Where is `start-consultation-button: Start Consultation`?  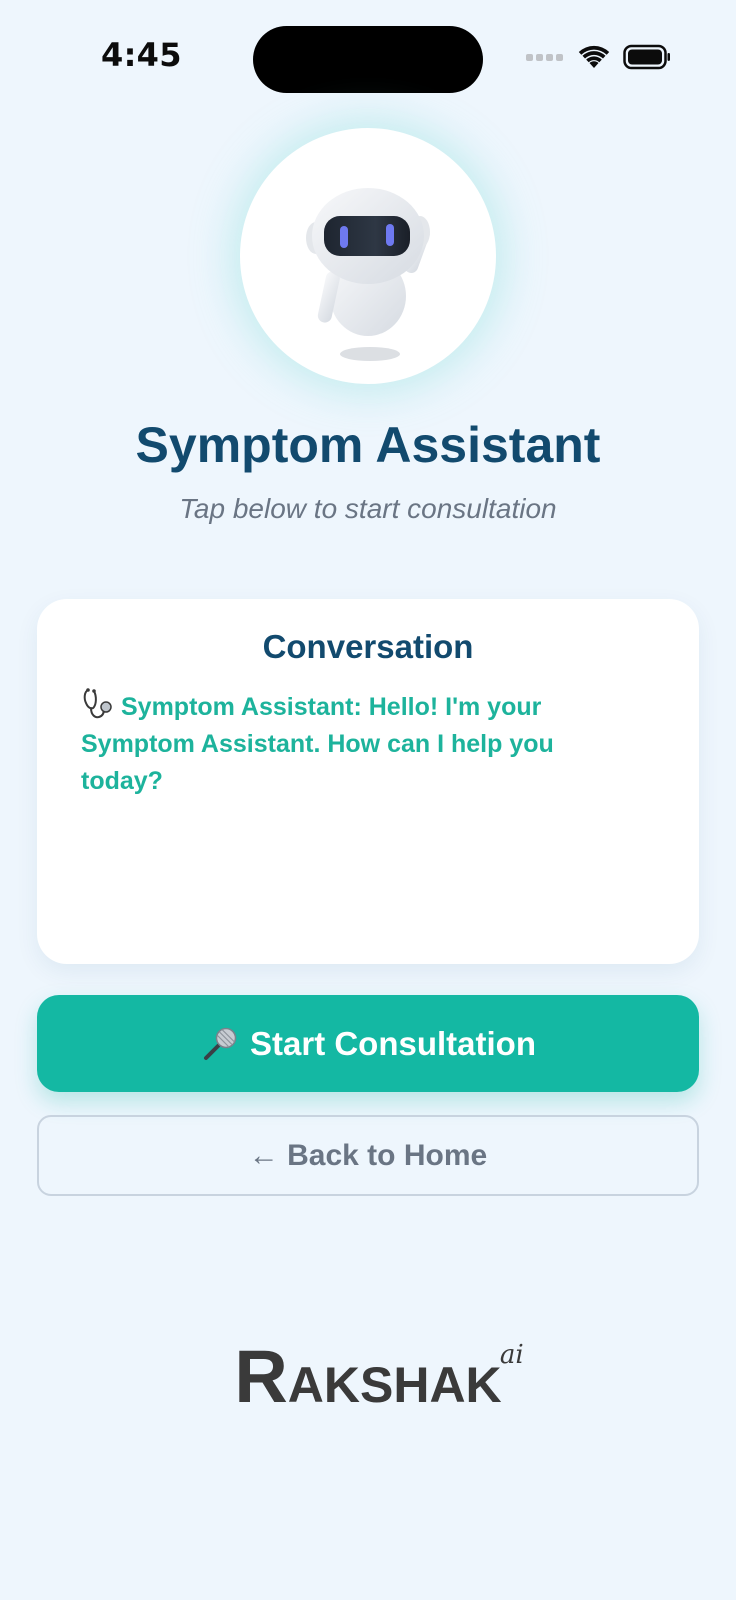
start-consultation-button: Start Consultation is located at coordinates (368, 1043).